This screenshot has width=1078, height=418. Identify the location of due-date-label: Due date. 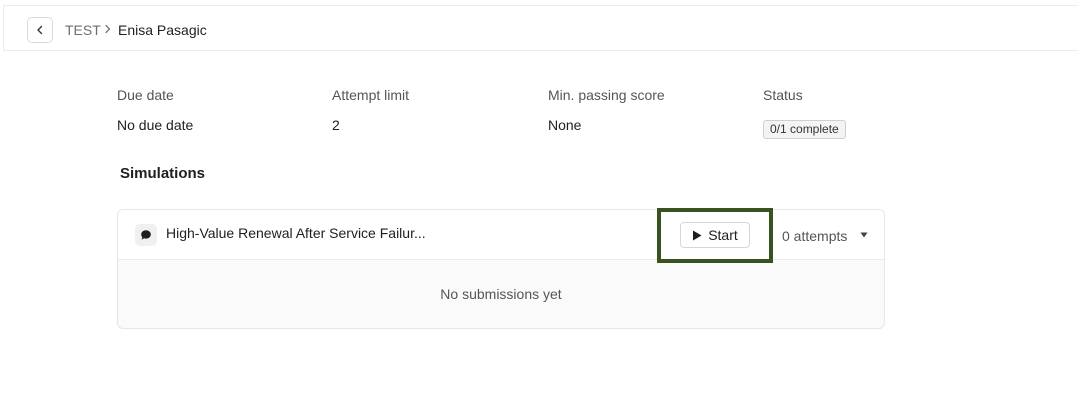
(145, 95).